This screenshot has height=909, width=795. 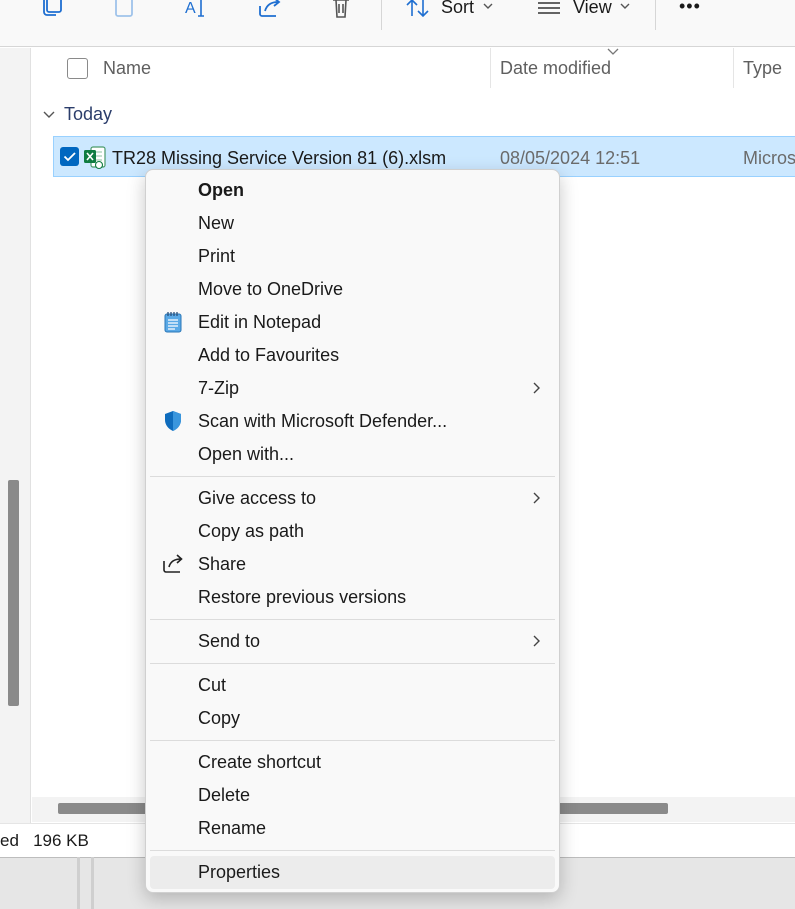 I want to click on sort-icon, so click(x=418, y=10).